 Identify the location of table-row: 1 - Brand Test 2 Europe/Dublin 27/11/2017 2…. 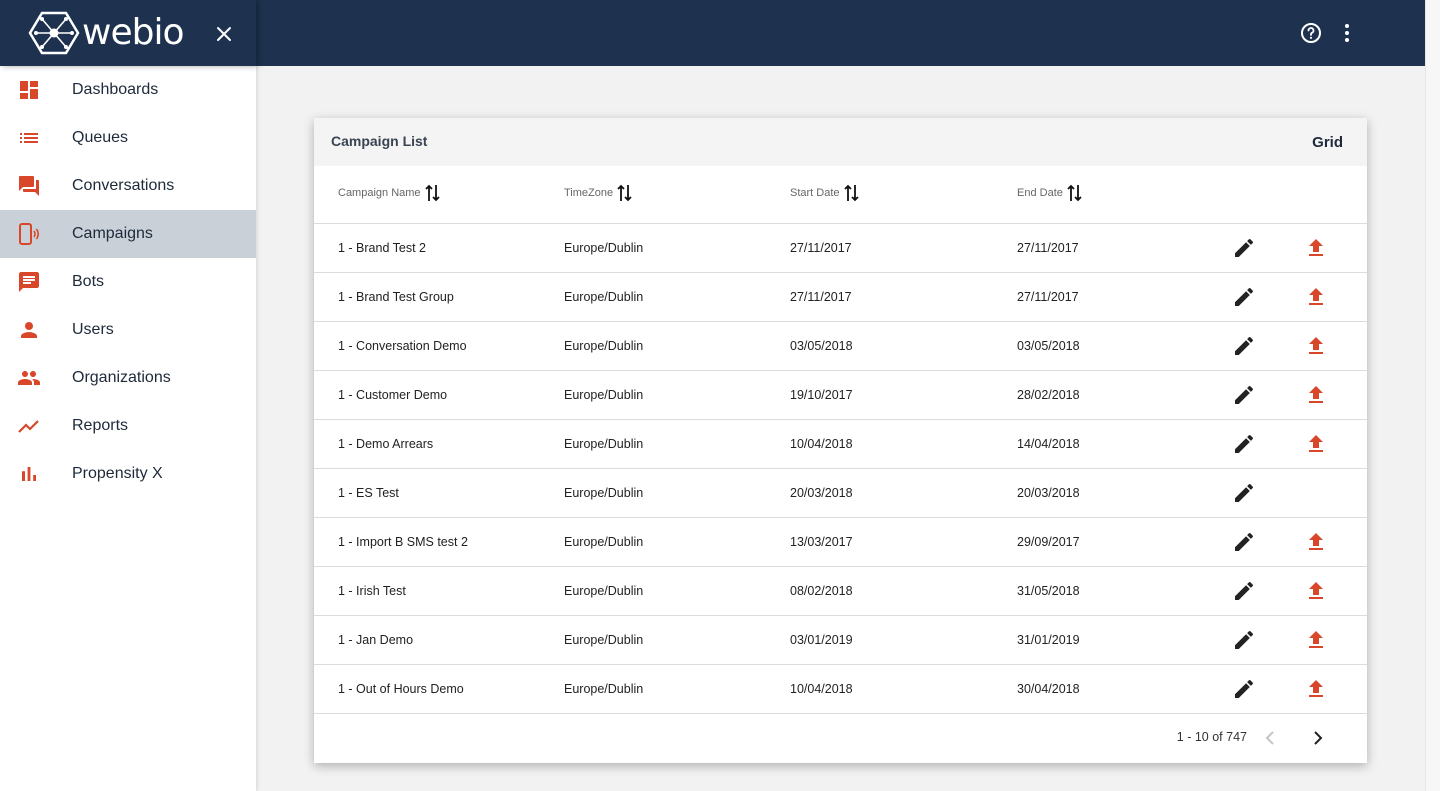
(840, 248).